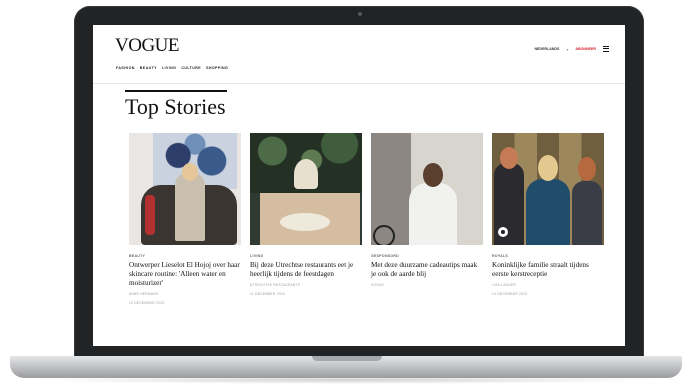 This screenshot has width=692, height=390. Describe the element at coordinates (176, 91) in the screenshot. I see `section-rule` at that location.